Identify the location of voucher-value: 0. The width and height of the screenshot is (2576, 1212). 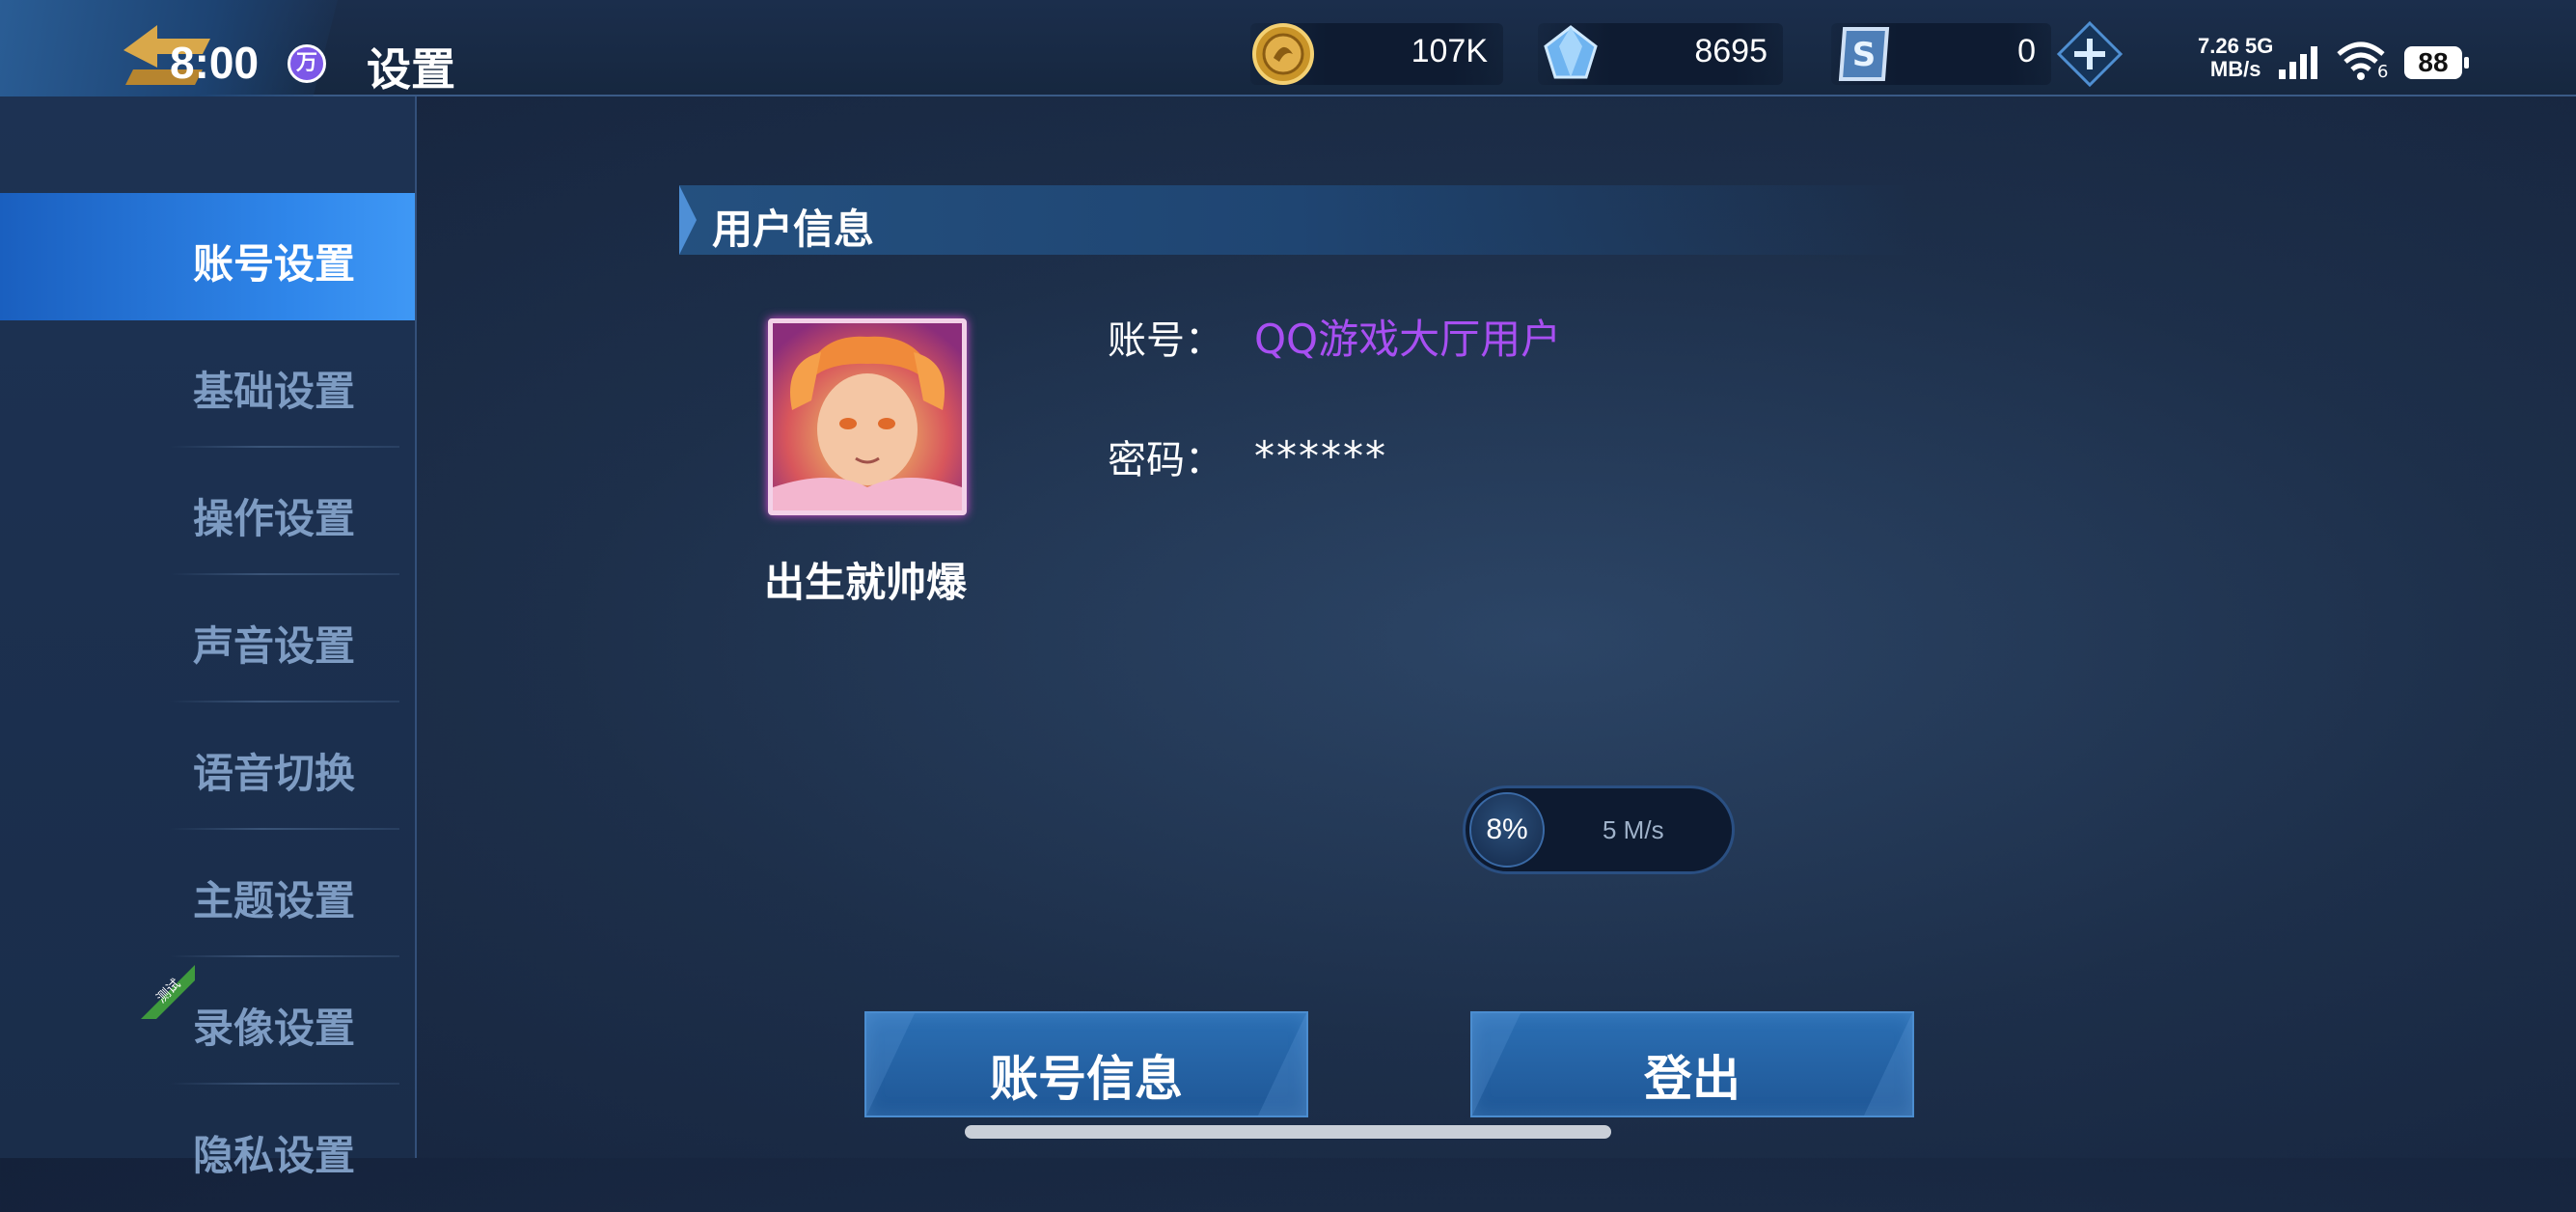
(2026, 51).